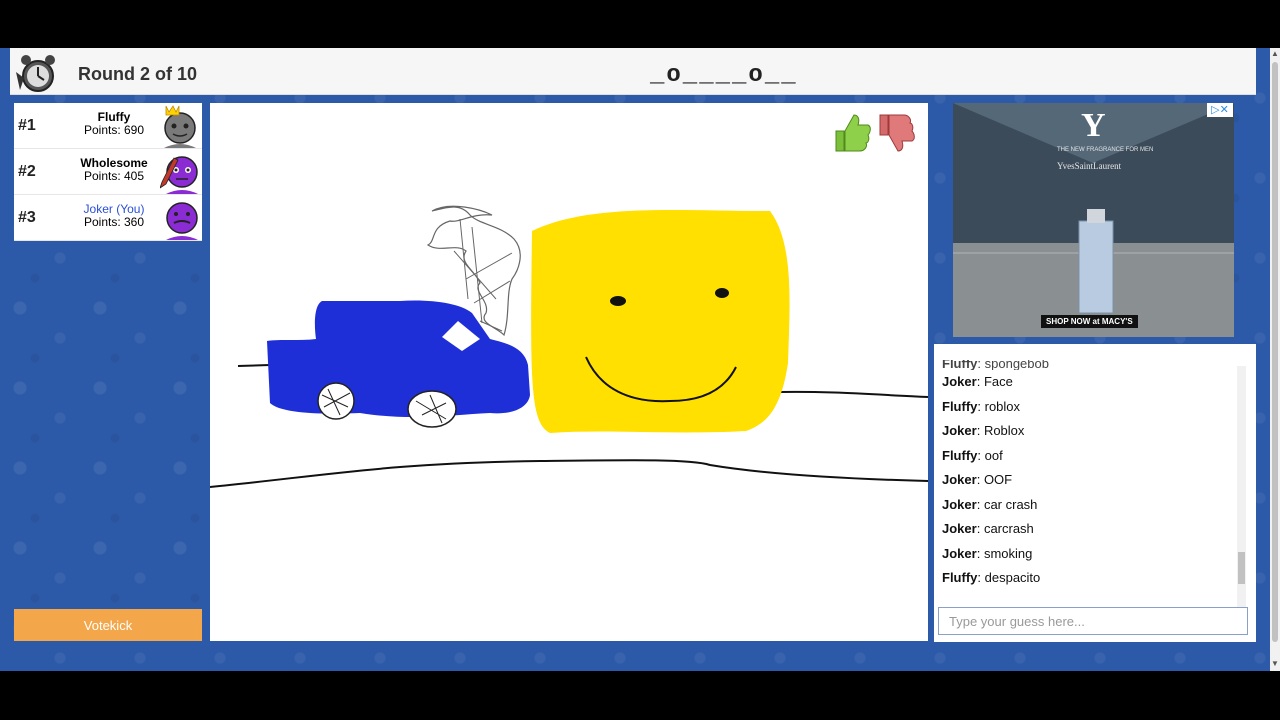 The height and width of the screenshot is (720, 1280). What do you see at coordinates (27, 171) in the screenshot?
I see `player-rank: #2` at bounding box center [27, 171].